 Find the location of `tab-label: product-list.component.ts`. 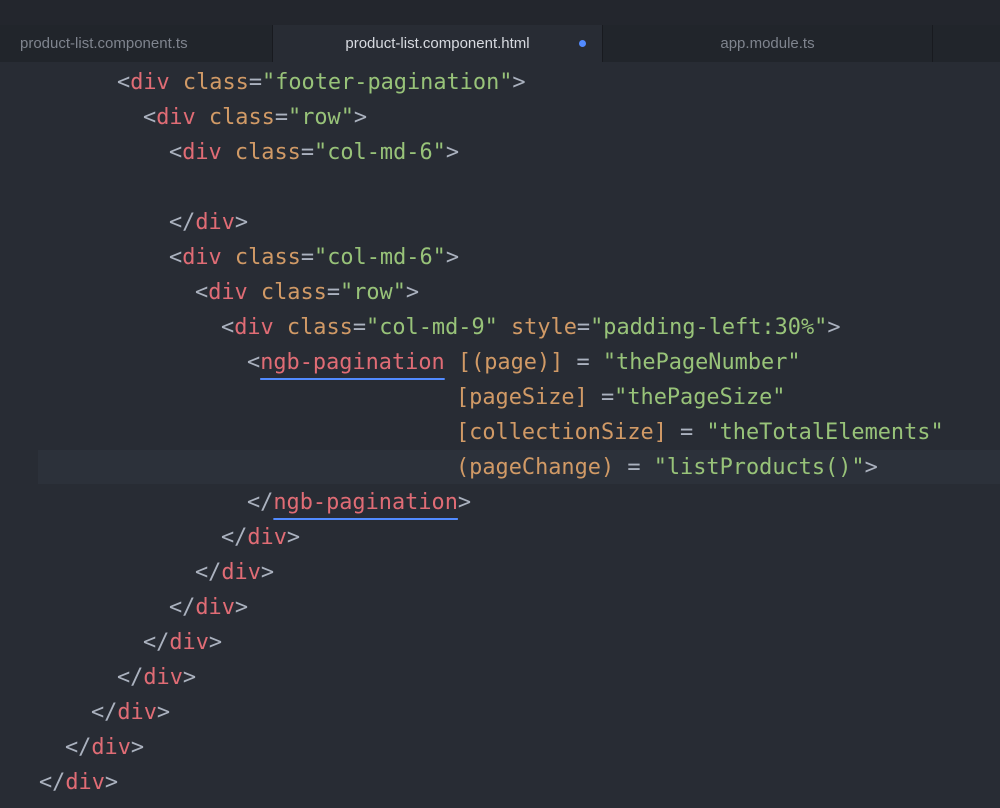

tab-label: product-list.component.ts is located at coordinates (104, 43).